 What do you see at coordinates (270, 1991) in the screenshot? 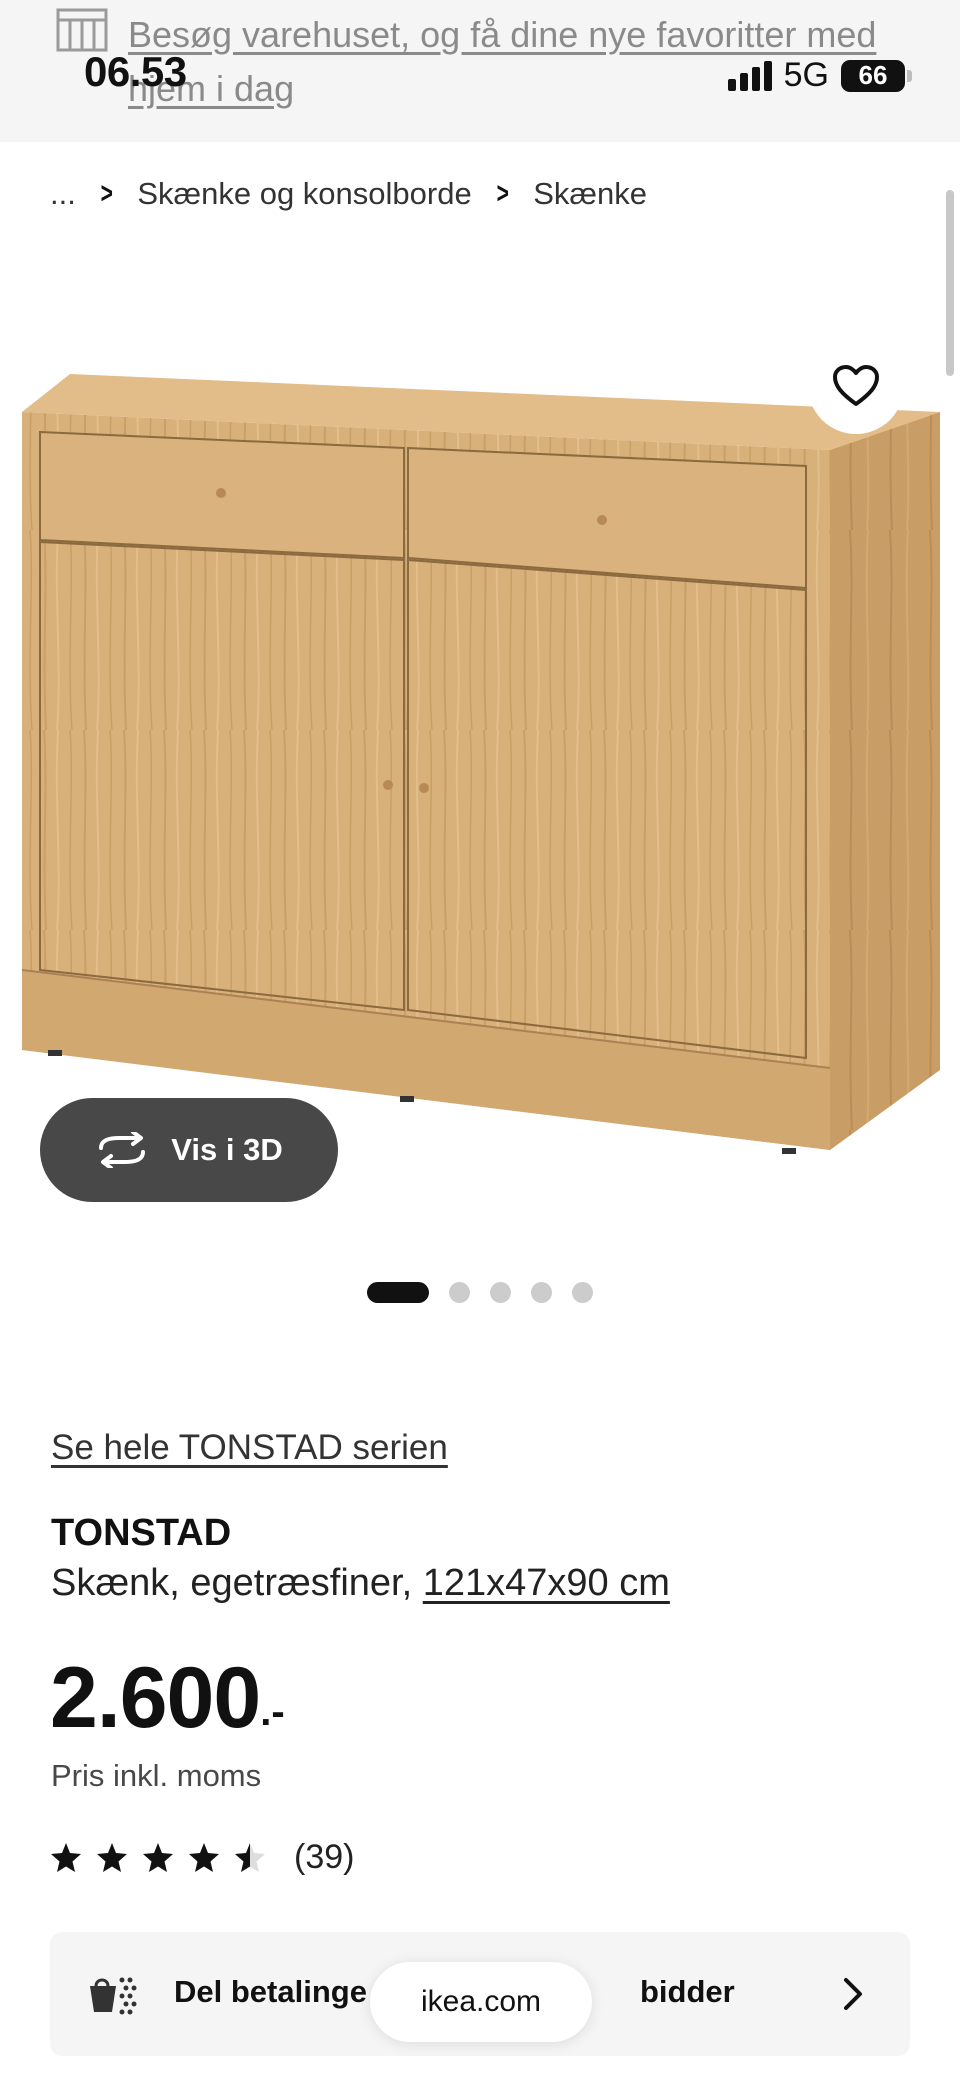
I see `payment-label: Del betalinge` at bounding box center [270, 1991].